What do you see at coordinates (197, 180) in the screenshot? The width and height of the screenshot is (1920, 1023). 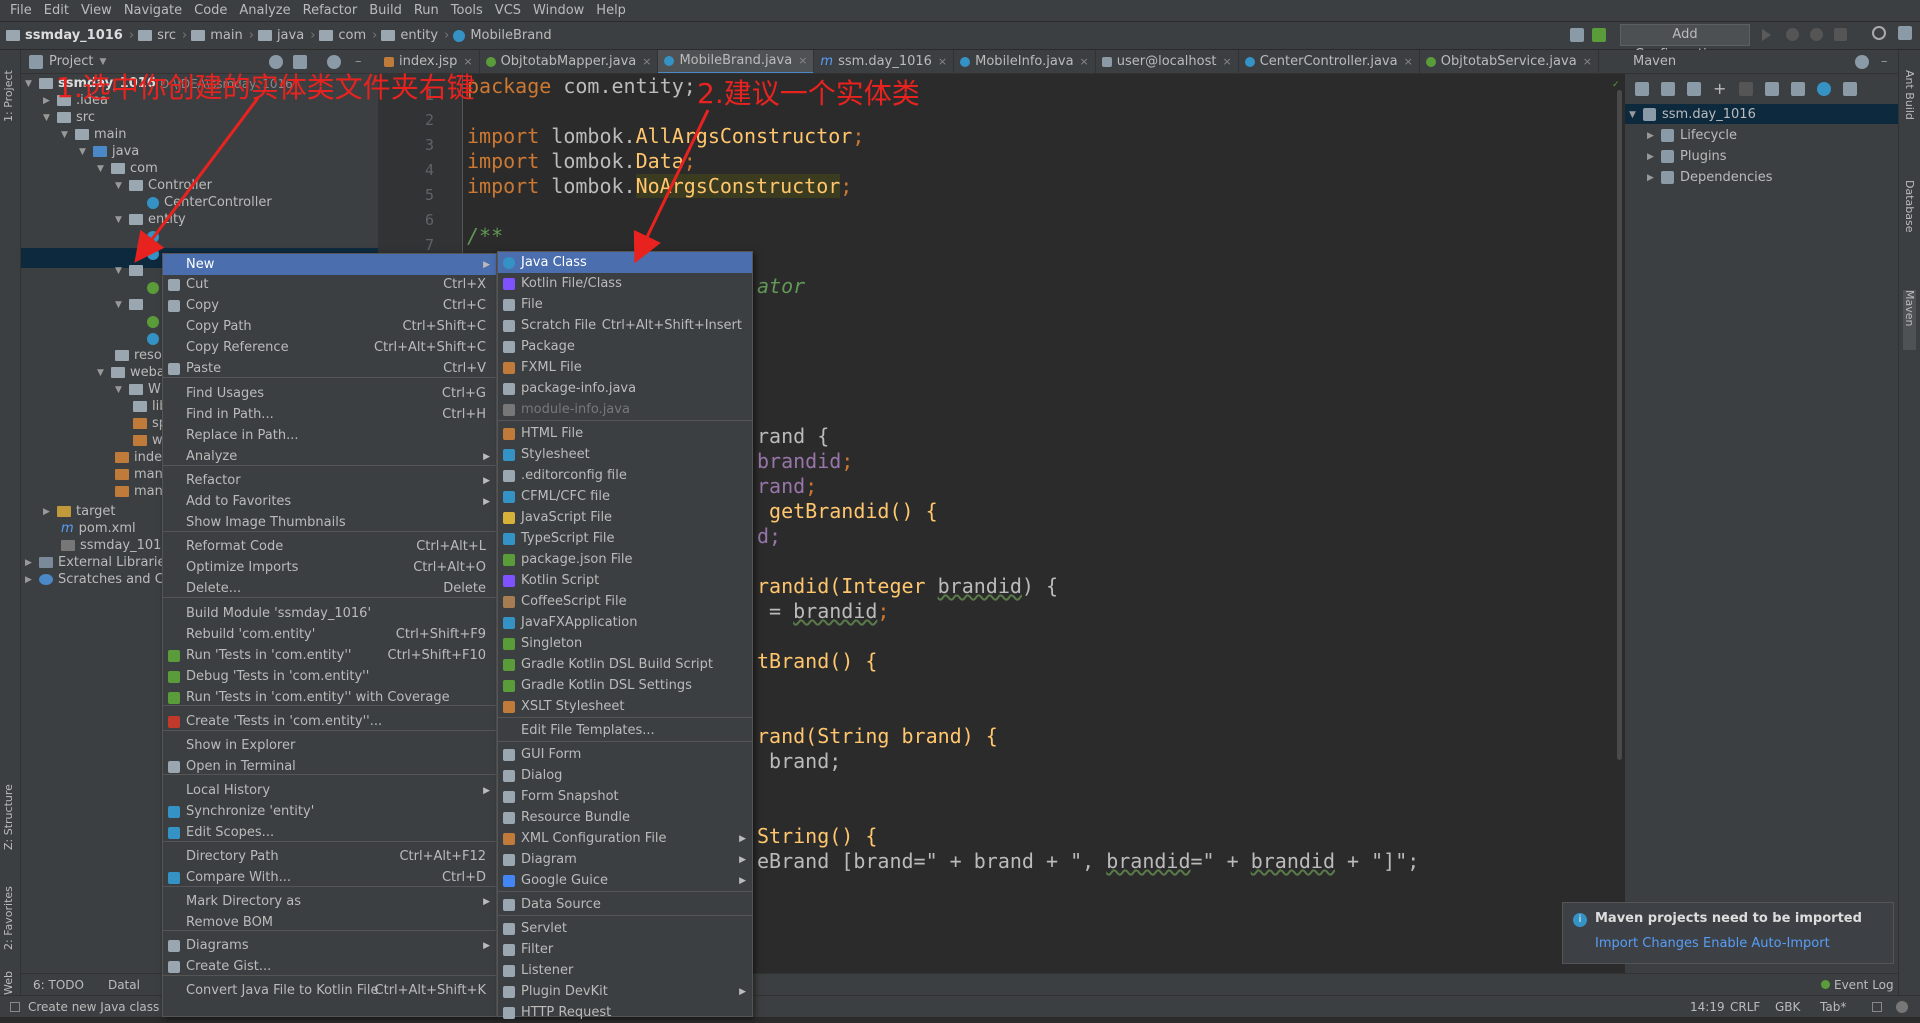 I see `arrow-to-entity` at bounding box center [197, 180].